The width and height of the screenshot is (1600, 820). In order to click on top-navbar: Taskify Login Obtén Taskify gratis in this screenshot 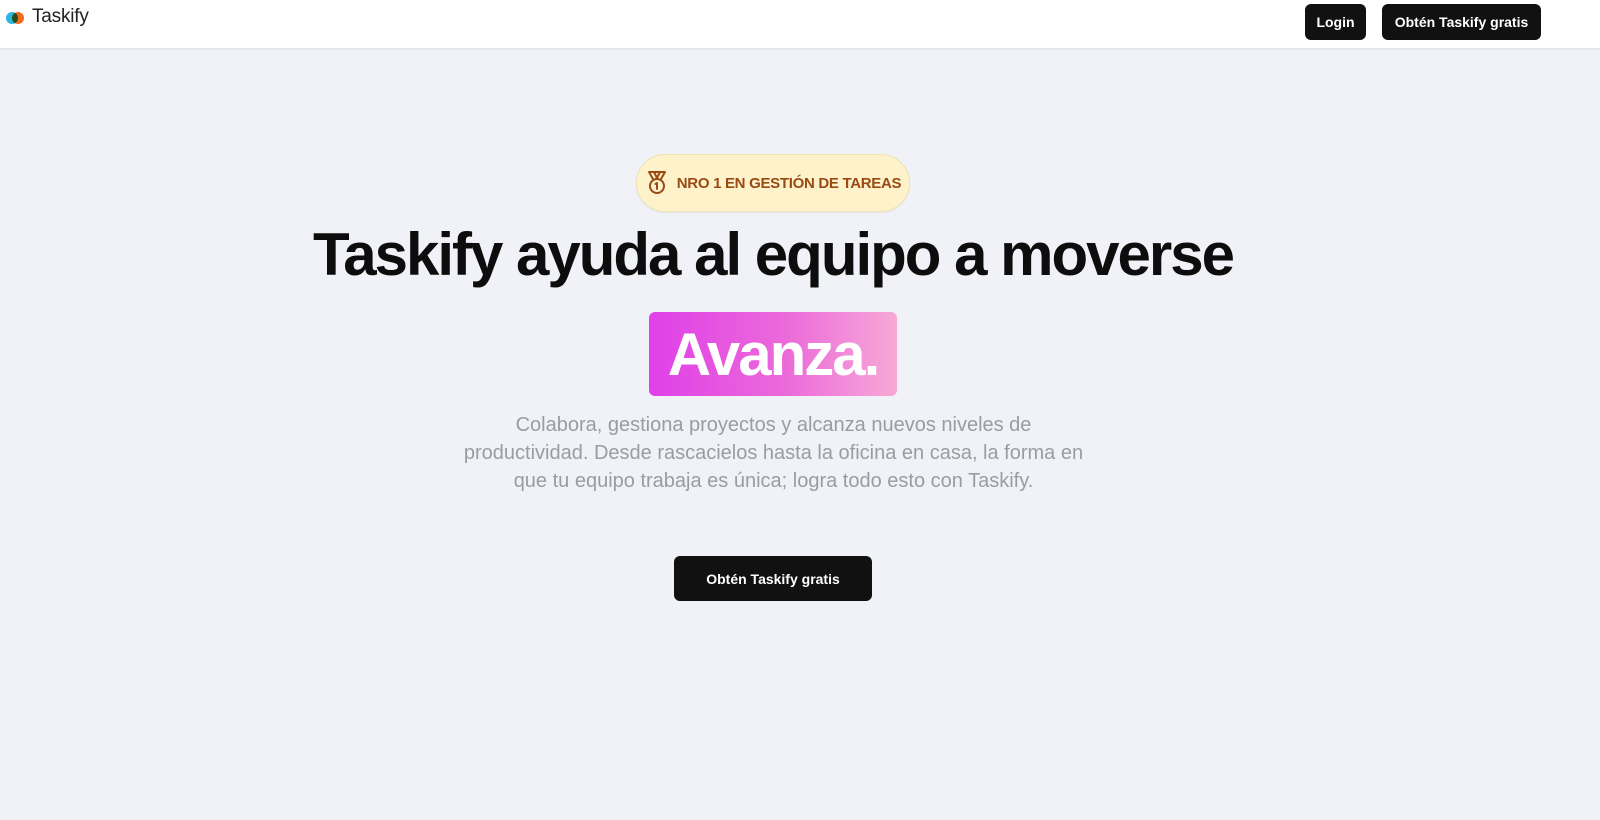, I will do `click(800, 24)`.